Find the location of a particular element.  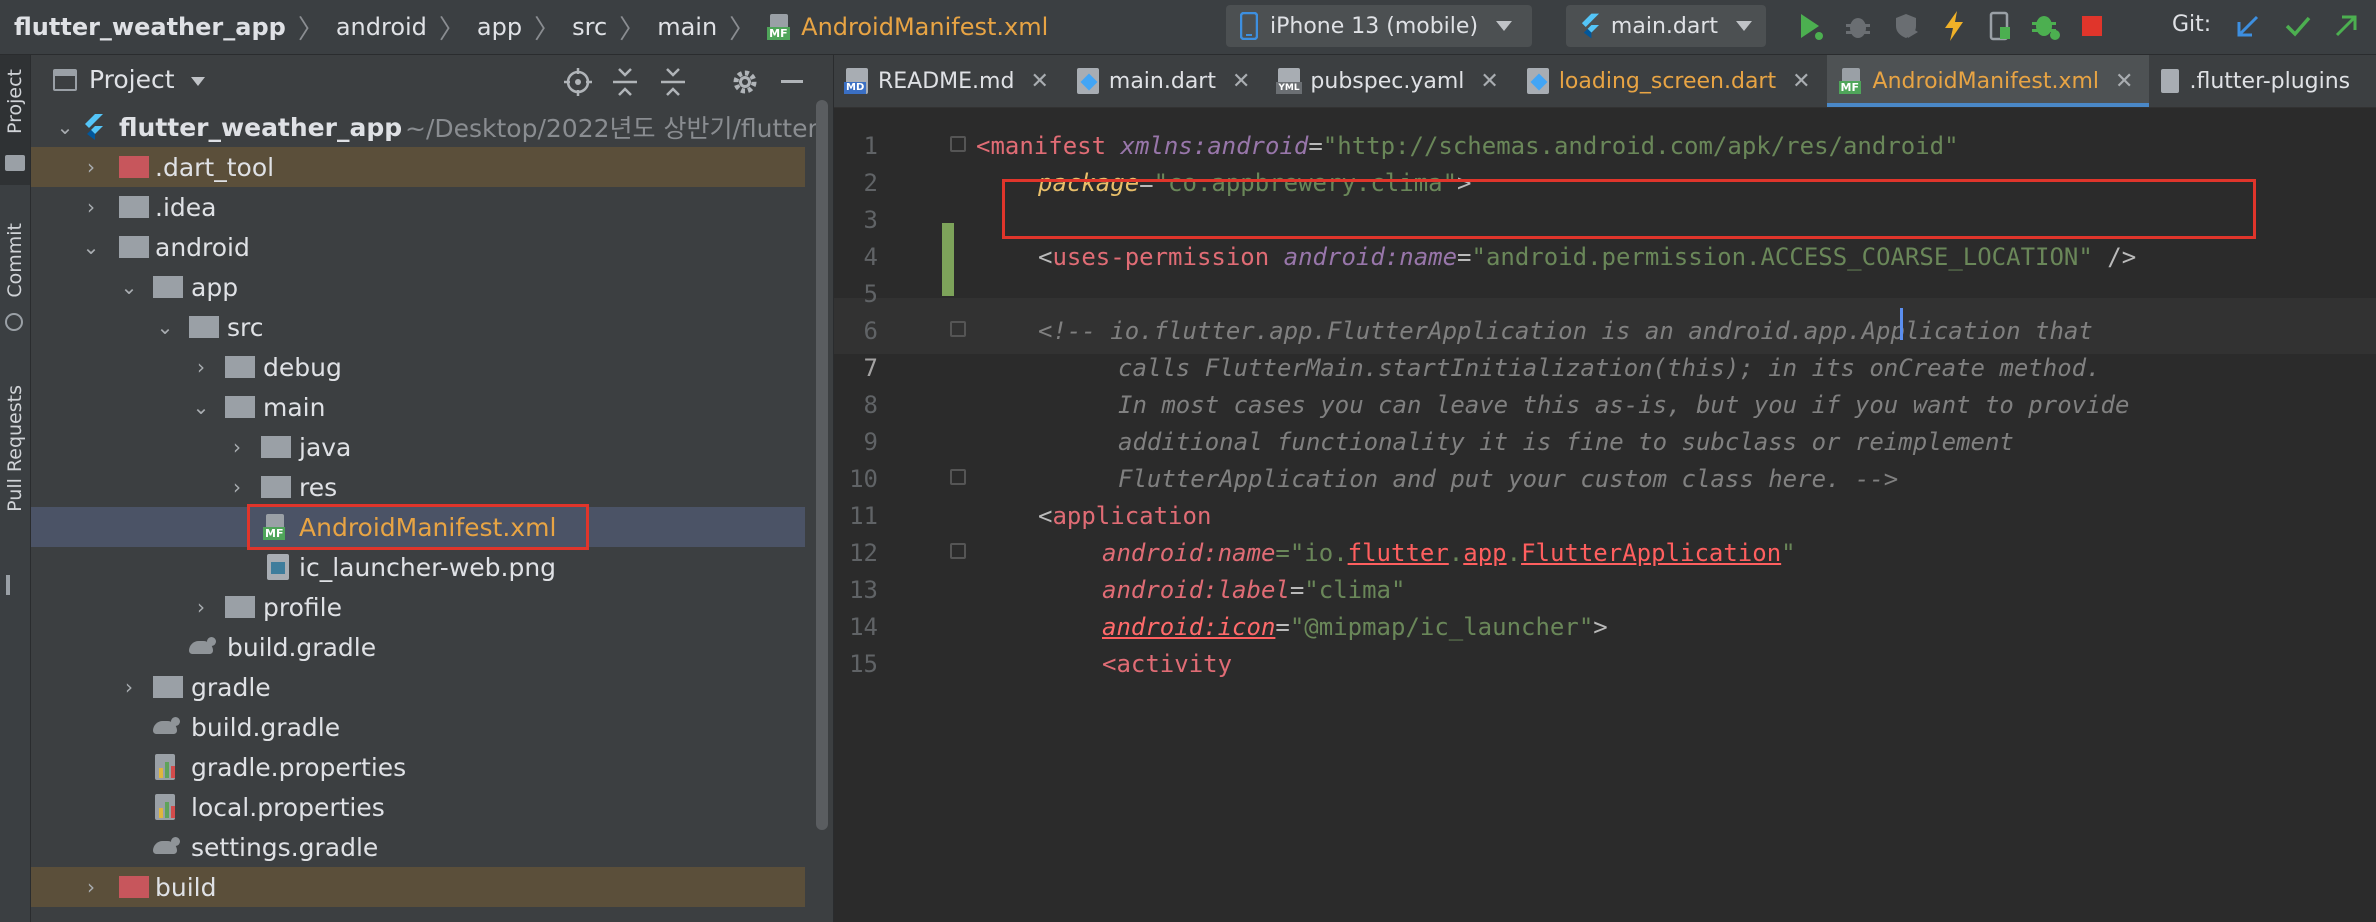

xml-tag: uses-permission is located at coordinates (1161, 257).